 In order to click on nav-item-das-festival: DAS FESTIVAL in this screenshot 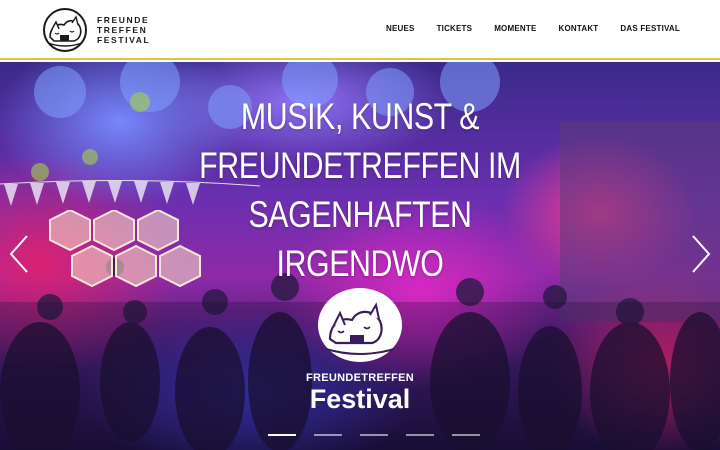, I will do `click(650, 28)`.